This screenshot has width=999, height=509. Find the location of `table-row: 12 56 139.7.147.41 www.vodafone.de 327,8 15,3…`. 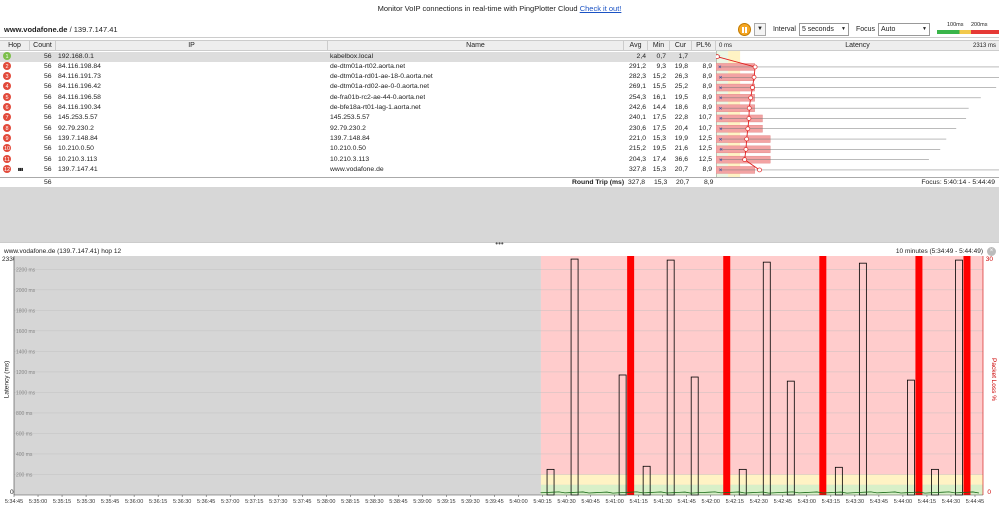

table-row: 12 56 139.7.147.41 www.vodafone.de 327,8 15,3… is located at coordinates (358, 169).